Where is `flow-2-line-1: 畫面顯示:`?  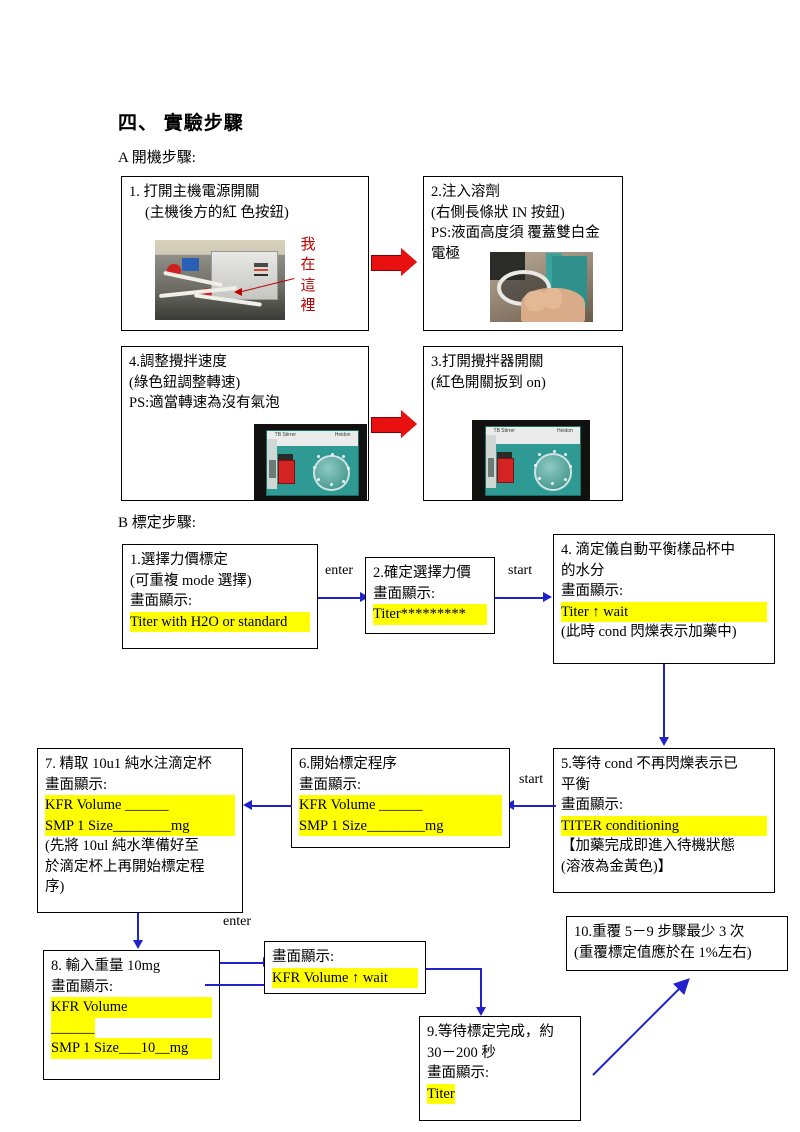
flow-2-line-1: 畫面顯示: is located at coordinates (404, 593).